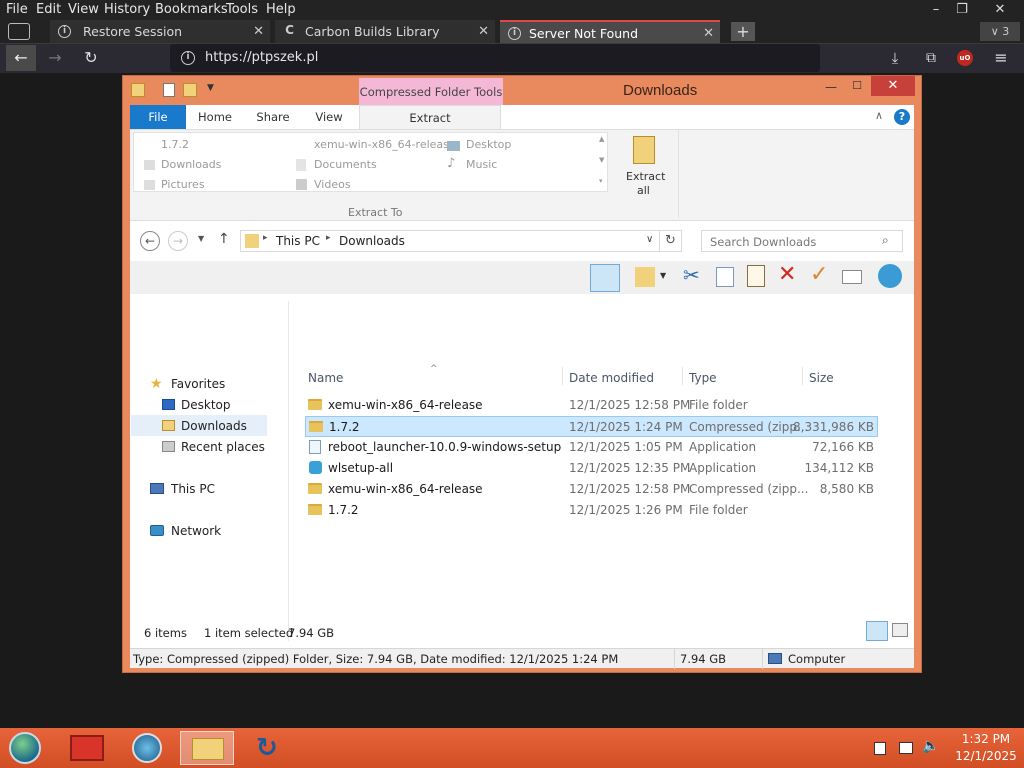 This screenshot has width=1024, height=768. What do you see at coordinates (48, 9) in the screenshot?
I see `menu-edit: Edit` at bounding box center [48, 9].